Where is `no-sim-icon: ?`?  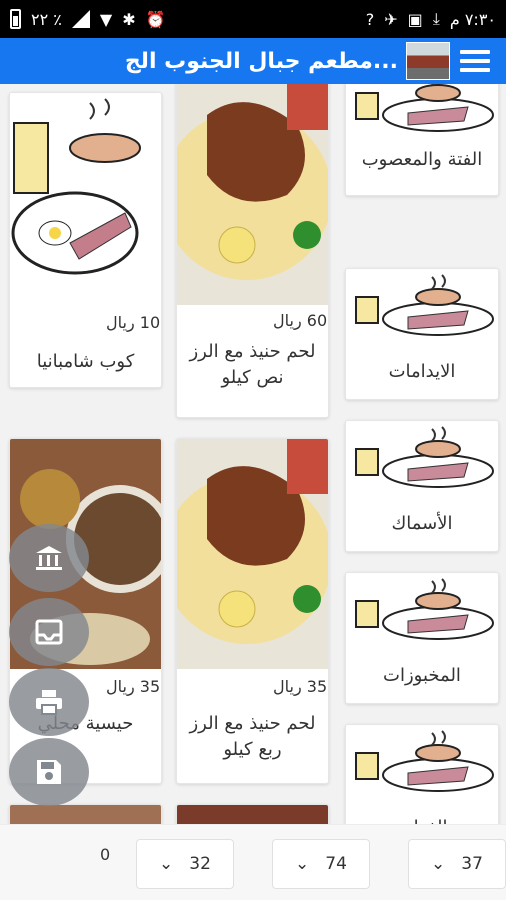 no-sim-icon: ? is located at coordinates (370, 19).